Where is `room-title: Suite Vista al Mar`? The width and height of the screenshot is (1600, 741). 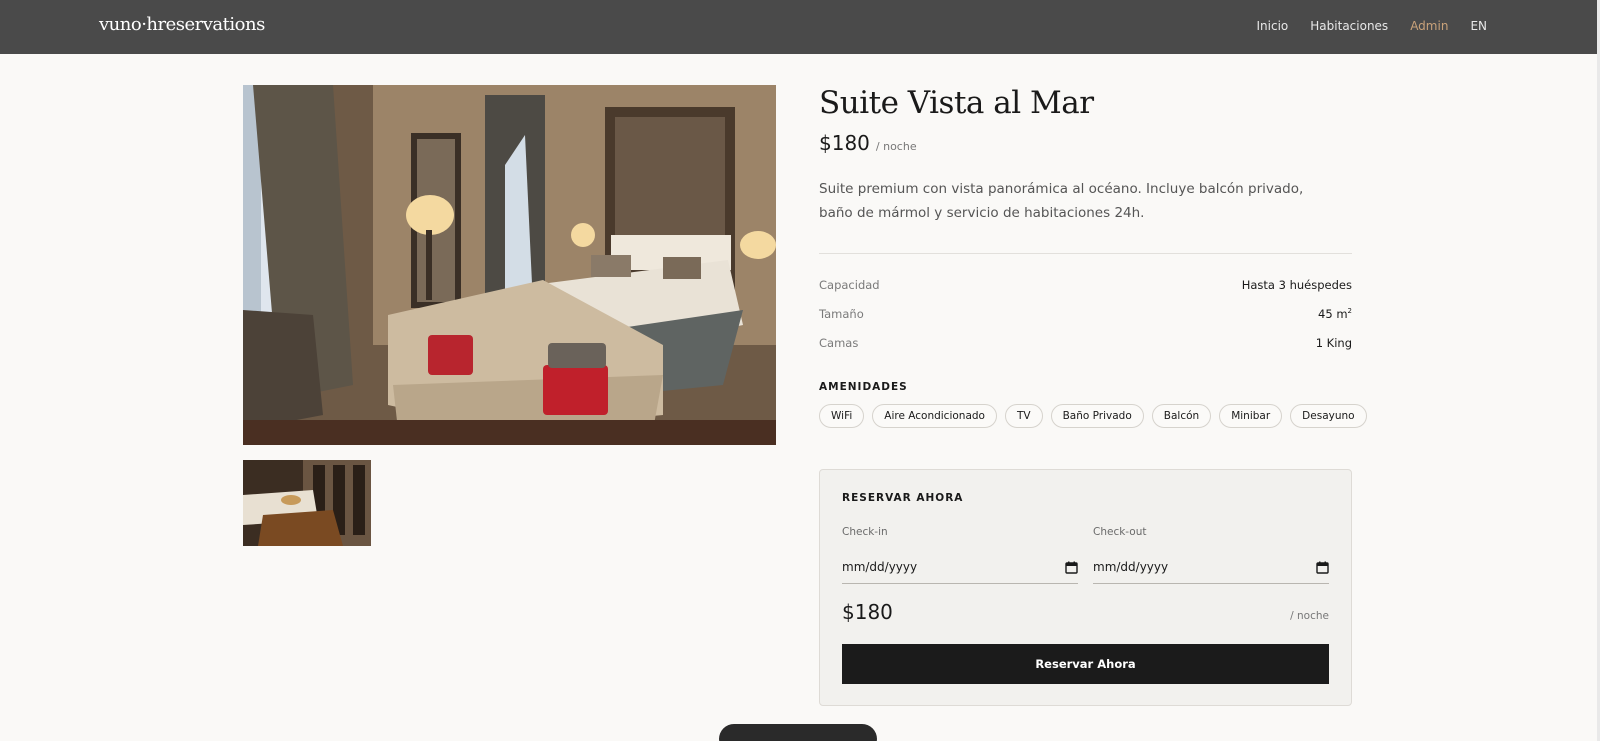 room-title: Suite Vista al Mar is located at coordinates (956, 103).